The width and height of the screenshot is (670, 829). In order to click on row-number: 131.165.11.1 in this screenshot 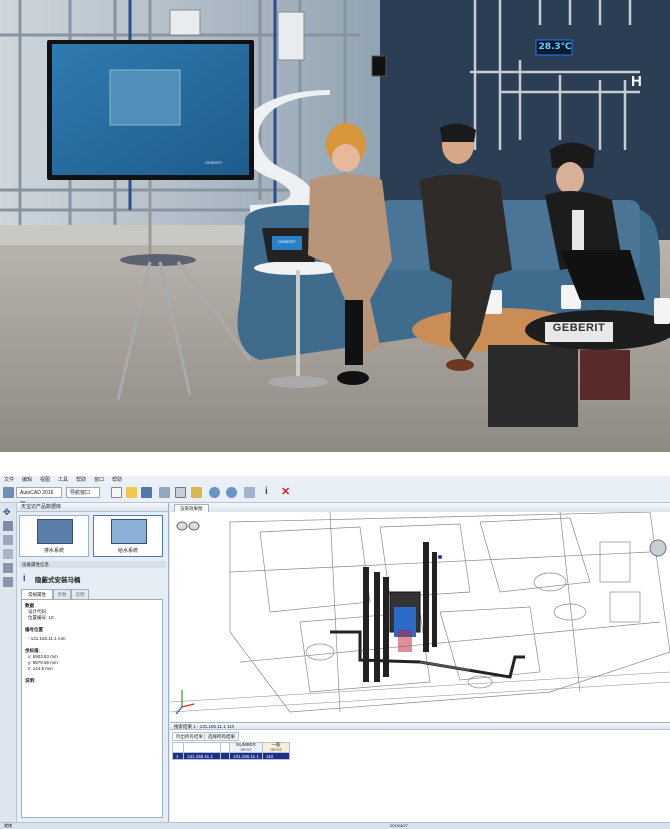, I will do `click(246, 756)`.